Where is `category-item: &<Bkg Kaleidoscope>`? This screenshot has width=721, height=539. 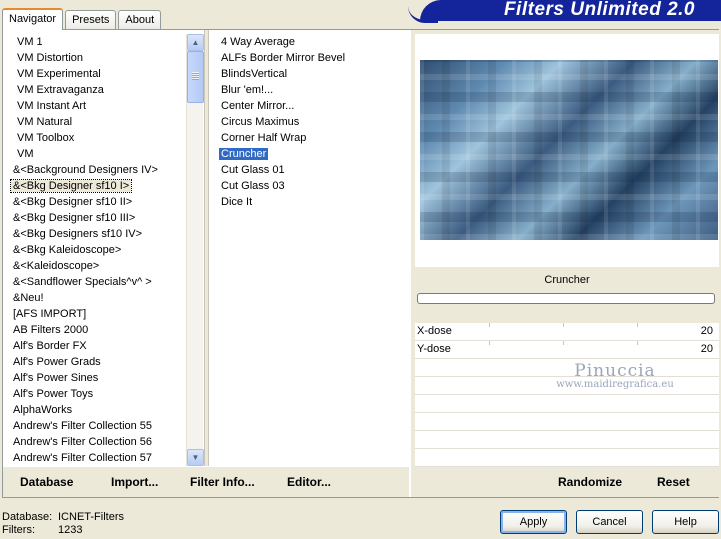
category-item: &<Bkg Kaleidoscope> is located at coordinates (98, 250).